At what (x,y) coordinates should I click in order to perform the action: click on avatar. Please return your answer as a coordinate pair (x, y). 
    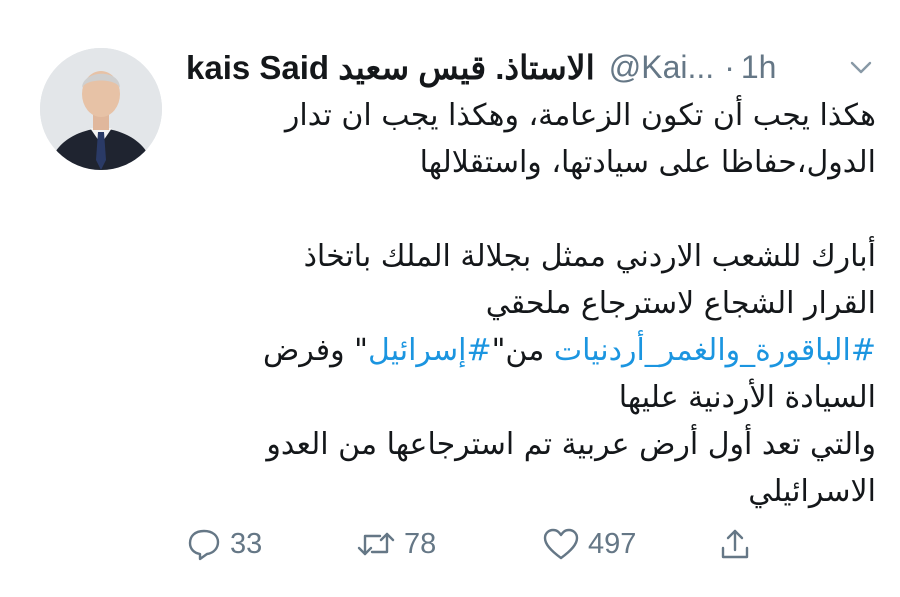
    Looking at the image, I should click on (101, 109).